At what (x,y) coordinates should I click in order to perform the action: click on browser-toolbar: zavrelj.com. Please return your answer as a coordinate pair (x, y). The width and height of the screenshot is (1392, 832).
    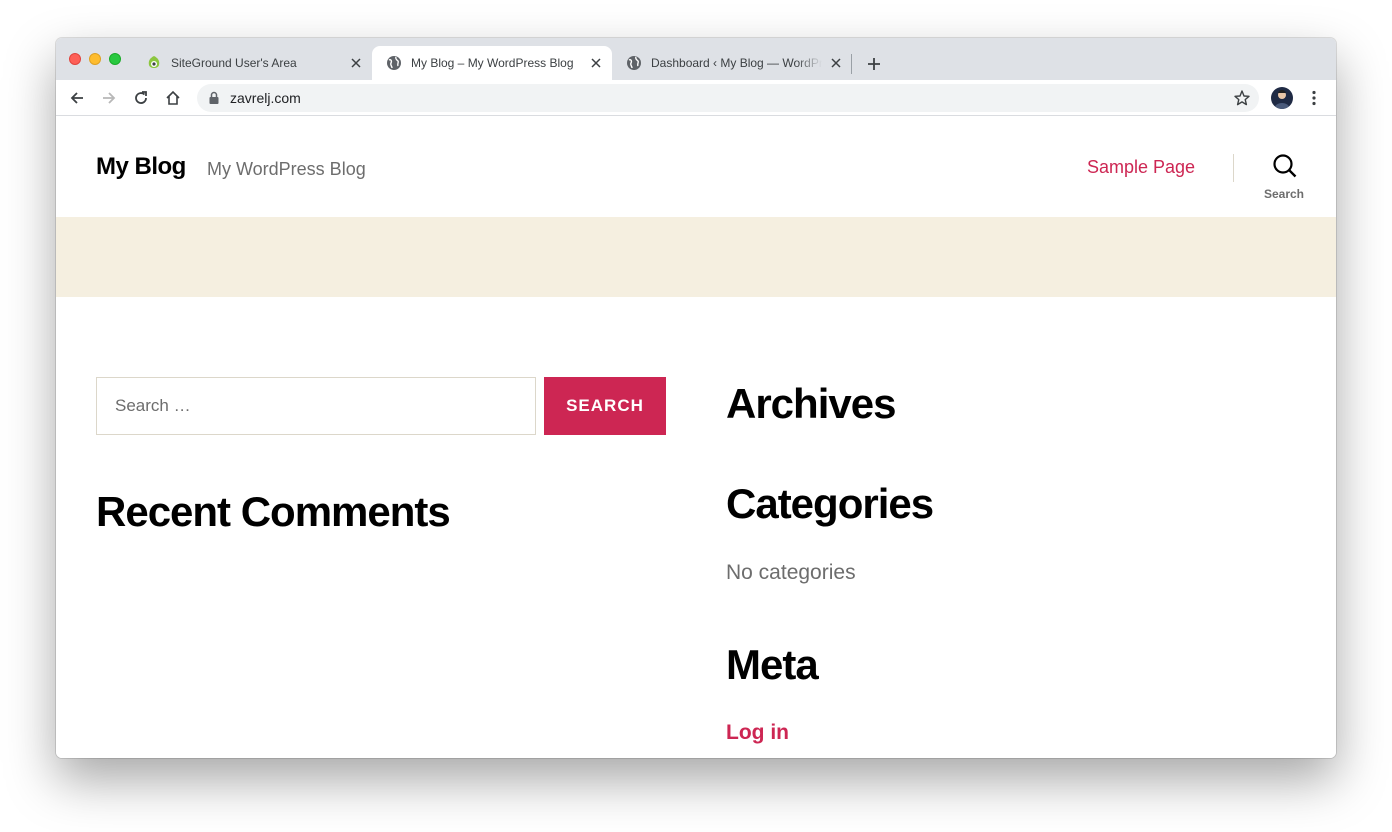
    Looking at the image, I should click on (696, 98).